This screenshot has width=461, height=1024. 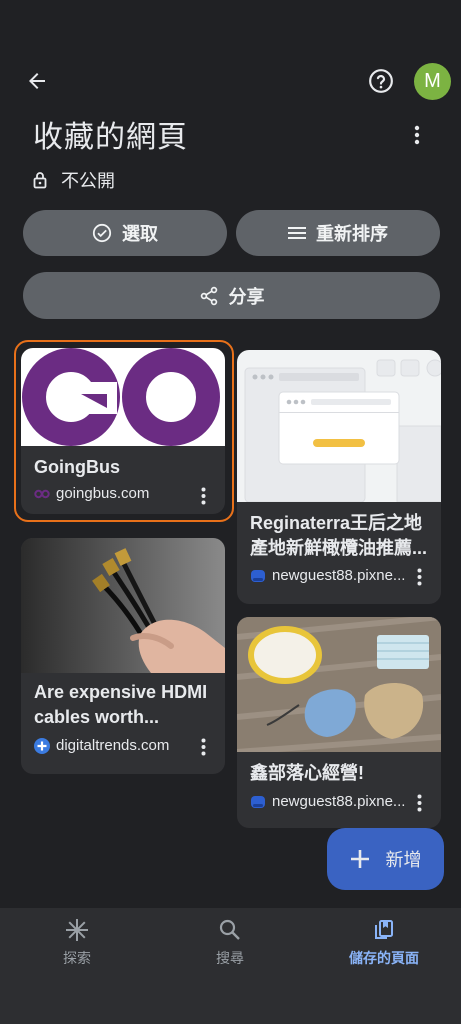 I want to click on card-source: goingbus.com, so click(x=112, y=493).